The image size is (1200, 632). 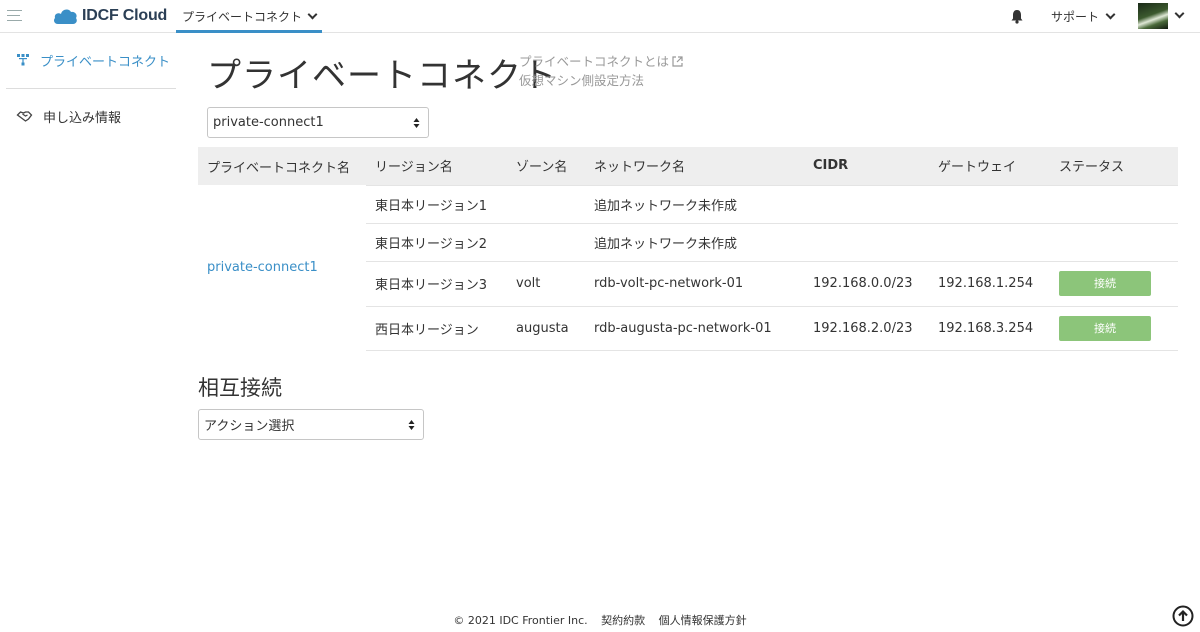 What do you see at coordinates (694, 328) in the screenshot?
I see `network-cell: rdb-augusta-pc-network-01` at bounding box center [694, 328].